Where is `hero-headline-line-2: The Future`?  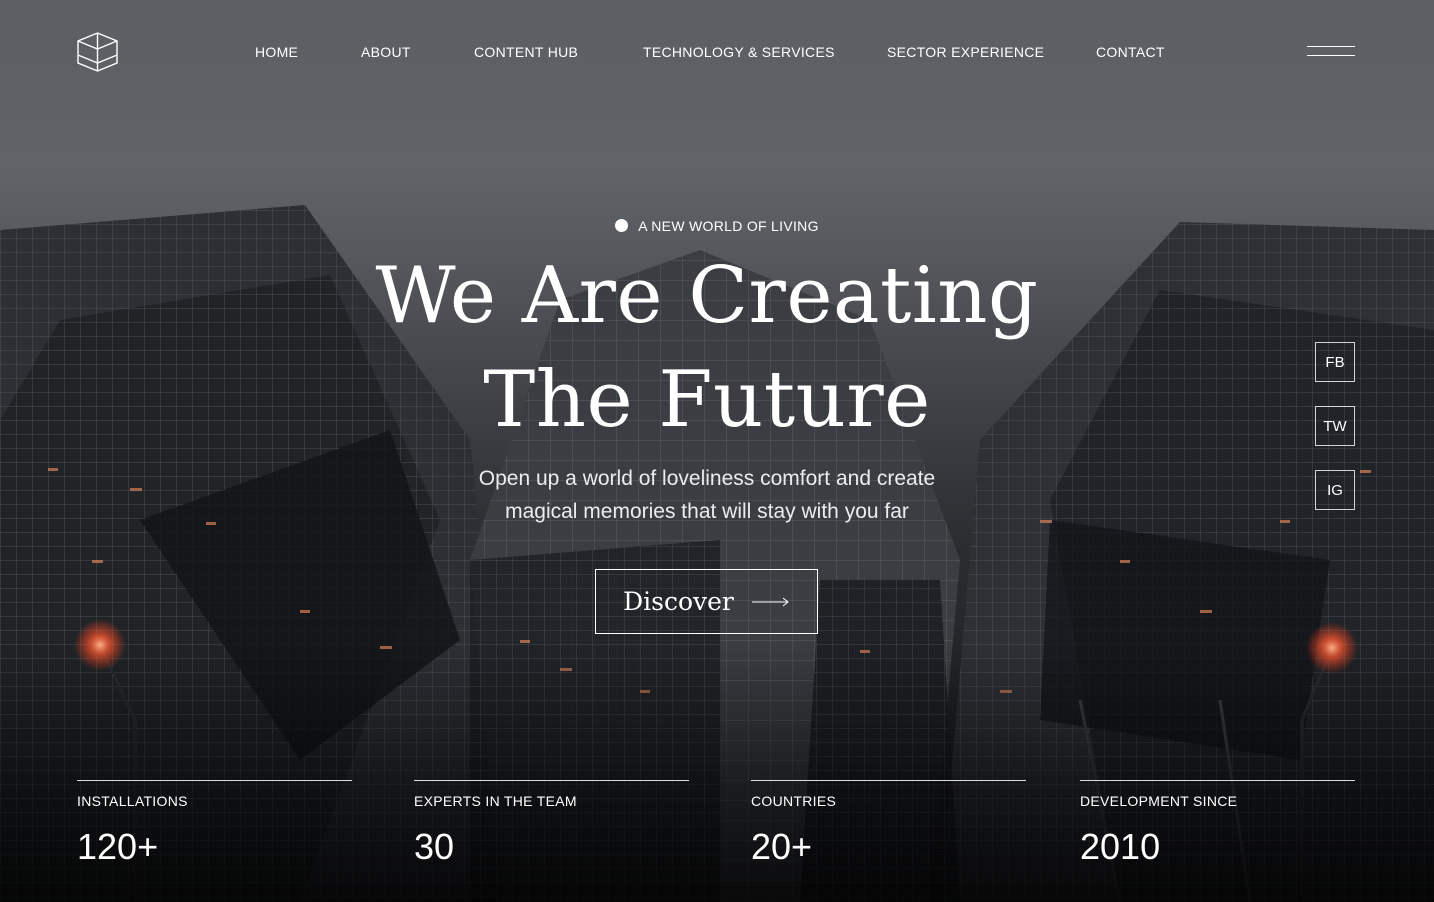
hero-headline-line-2: The Future is located at coordinates (707, 400).